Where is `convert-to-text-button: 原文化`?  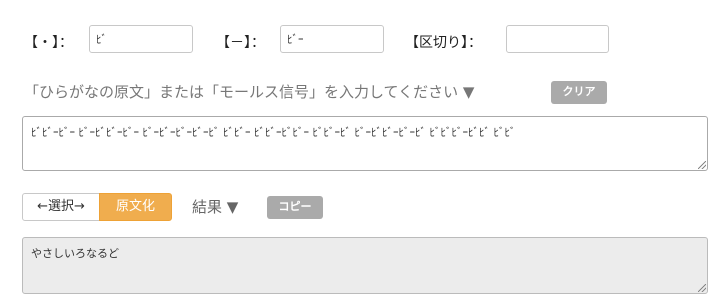
convert-to-text-button: 原文化 is located at coordinates (135, 207).